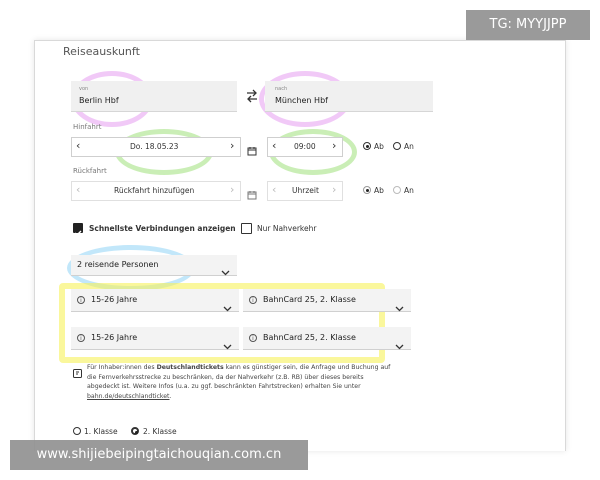  What do you see at coordinates (287, 228) in the screenshot?
I see `local-only-label: Nur Nahverkehr` at bounding box center [287, 228].